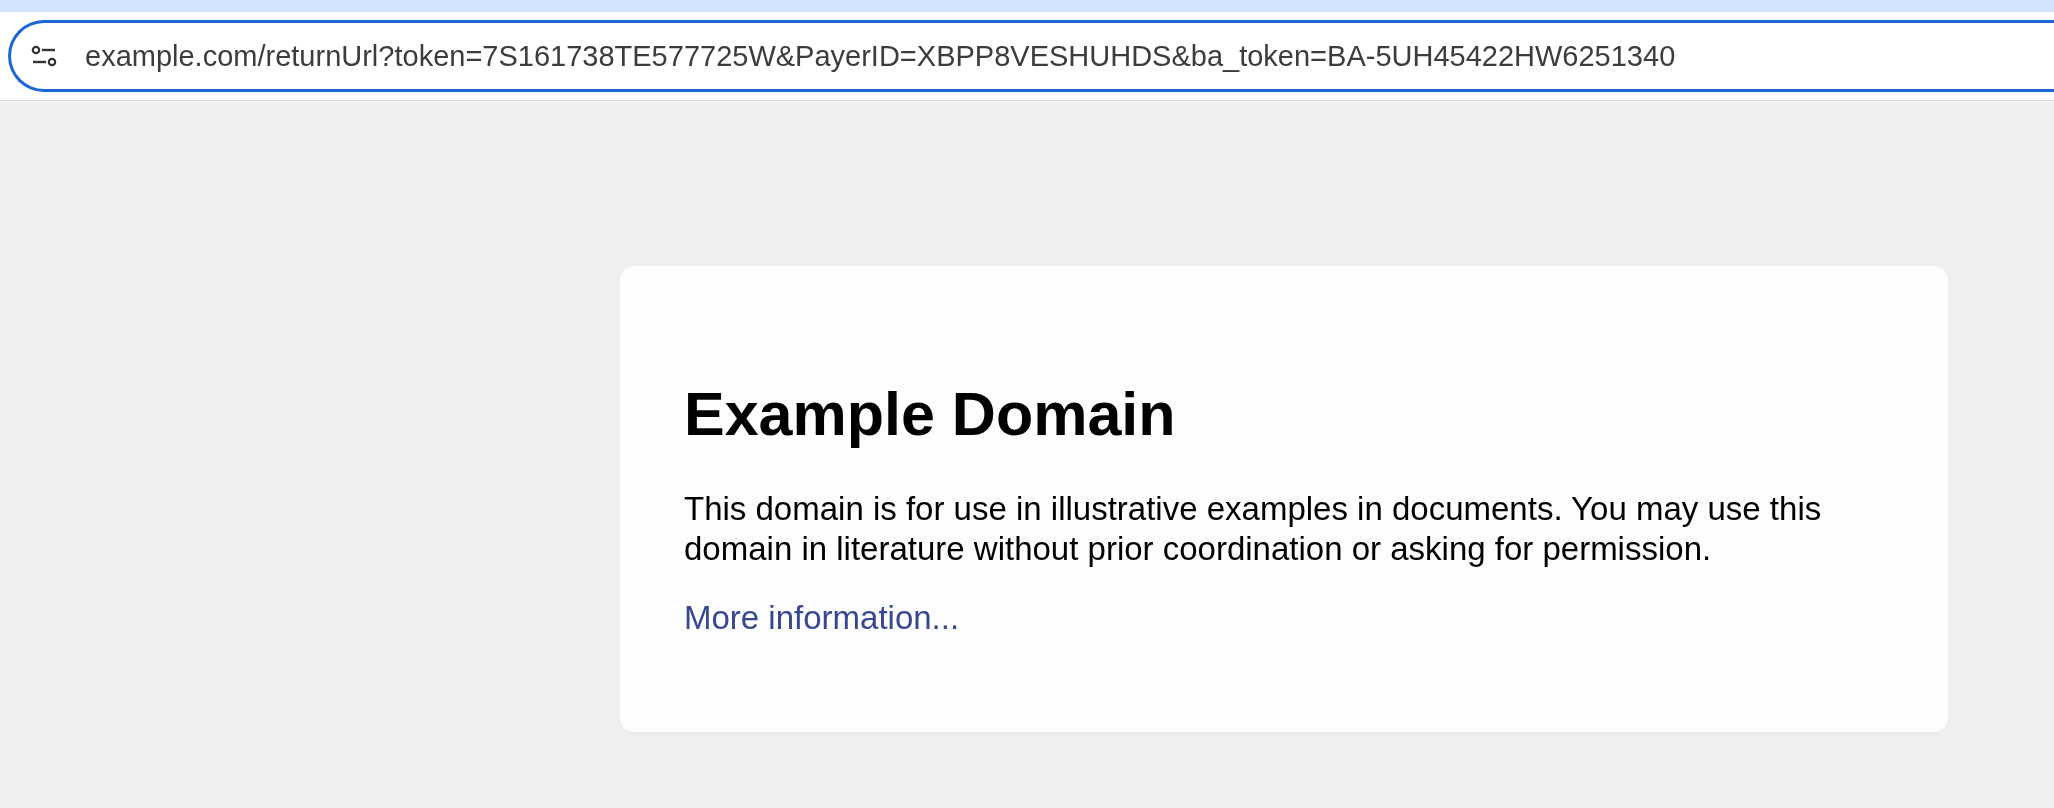  What do you see at coordinates (880, 56) in the screenshot?
I see `url-text: example.com/returnUrl?token=7S161738TE577725W&PayerID=XBPP8VESHUHDS&ba_token=BA-5UH45422HW6251340` at bounding box center [880, 56].